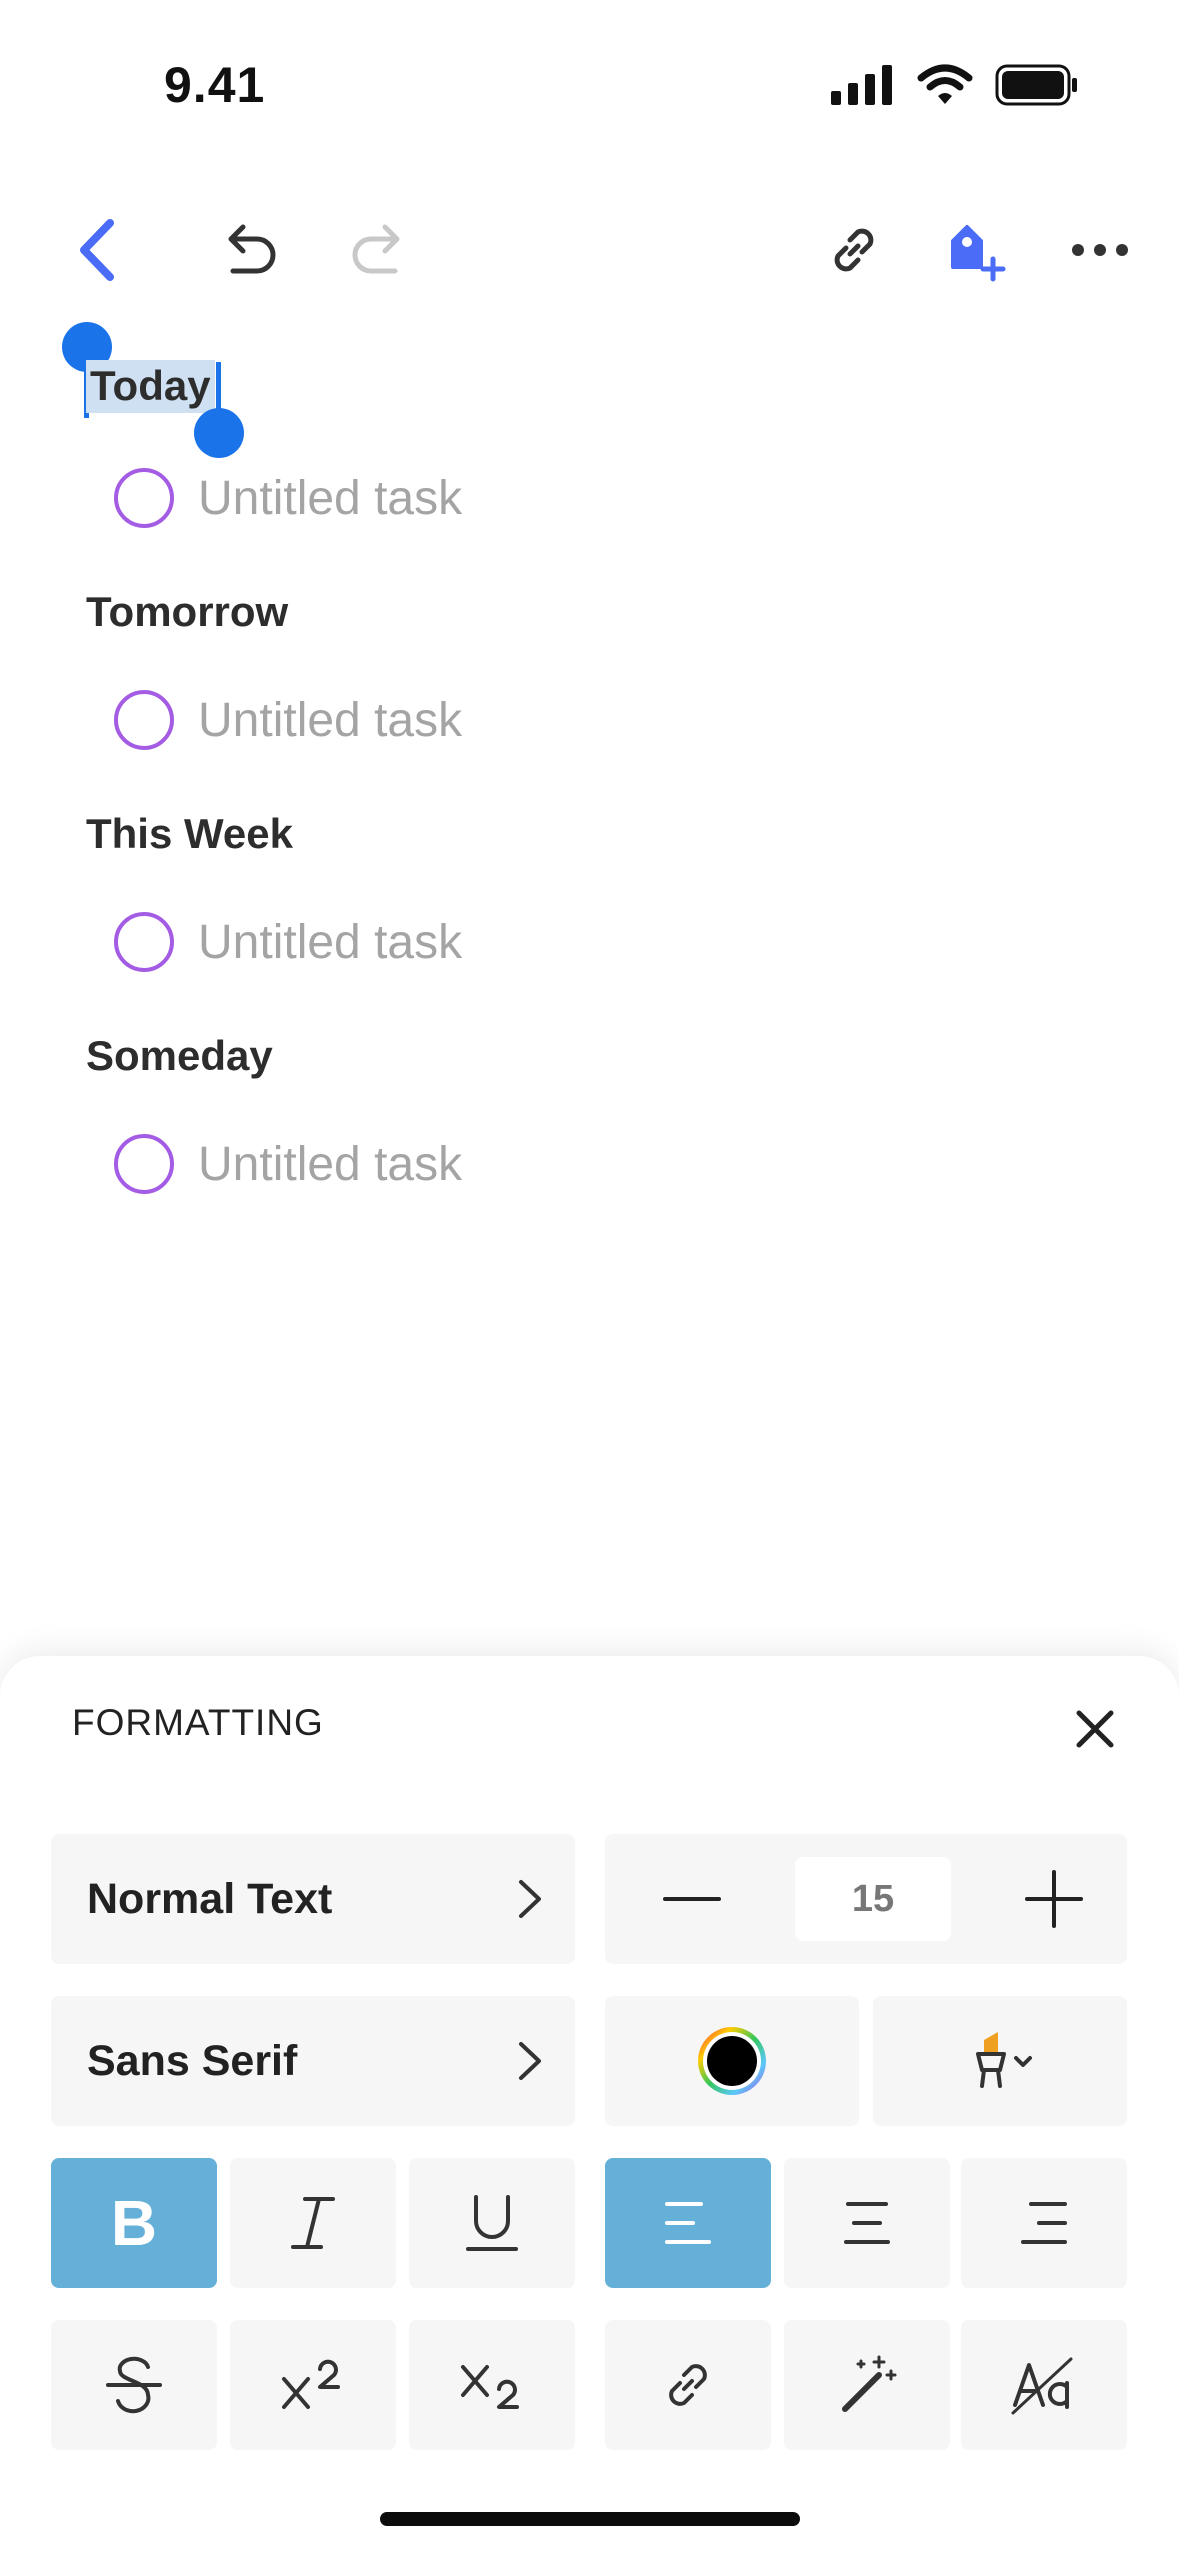 Image resolution: width=1179 pixels, height=2556 pixels. I want to click on decrease-font-size-button, so click(692, 1899).